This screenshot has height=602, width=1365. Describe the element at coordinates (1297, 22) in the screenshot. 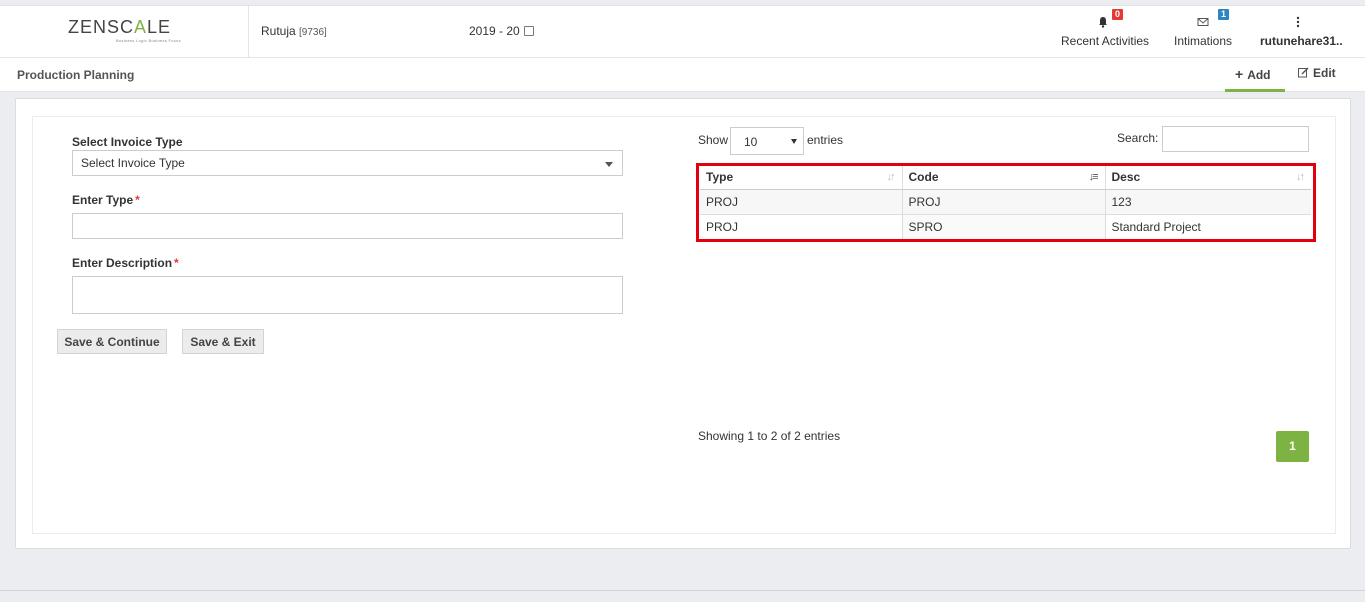

I see `kebab-menu-icon` at that location.